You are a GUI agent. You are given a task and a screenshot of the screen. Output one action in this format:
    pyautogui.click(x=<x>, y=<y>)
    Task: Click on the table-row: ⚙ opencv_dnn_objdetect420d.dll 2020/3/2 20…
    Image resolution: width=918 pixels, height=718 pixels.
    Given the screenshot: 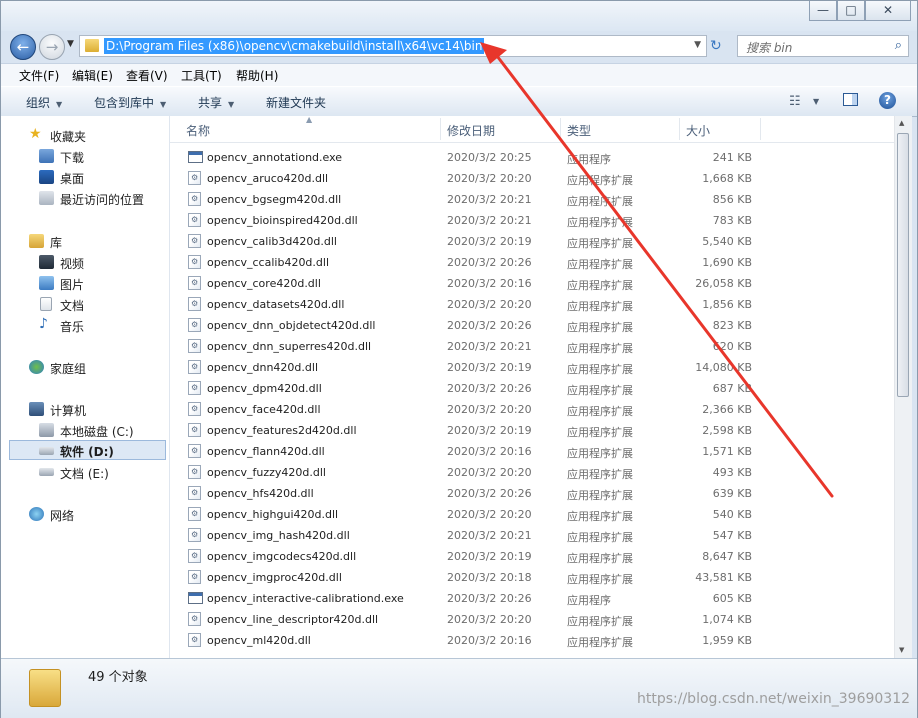 What is the action you would take?
    pyautogui.click(x=538, y=325)
    